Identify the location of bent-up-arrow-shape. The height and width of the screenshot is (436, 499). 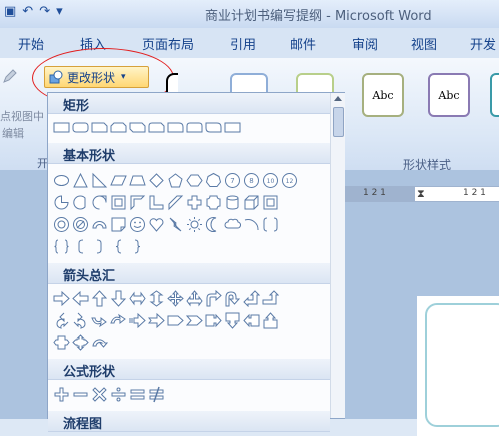
(270, 298).